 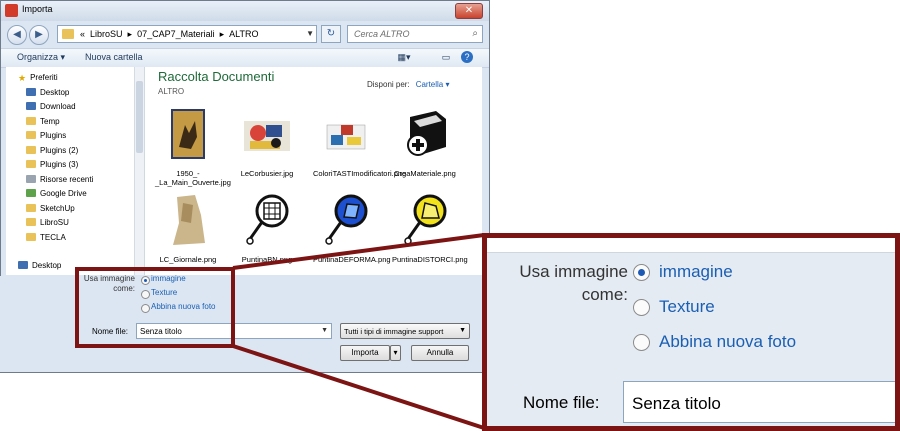 I want to click on zoom-filename-value: Senza titolo, so click(x=676, y=403).